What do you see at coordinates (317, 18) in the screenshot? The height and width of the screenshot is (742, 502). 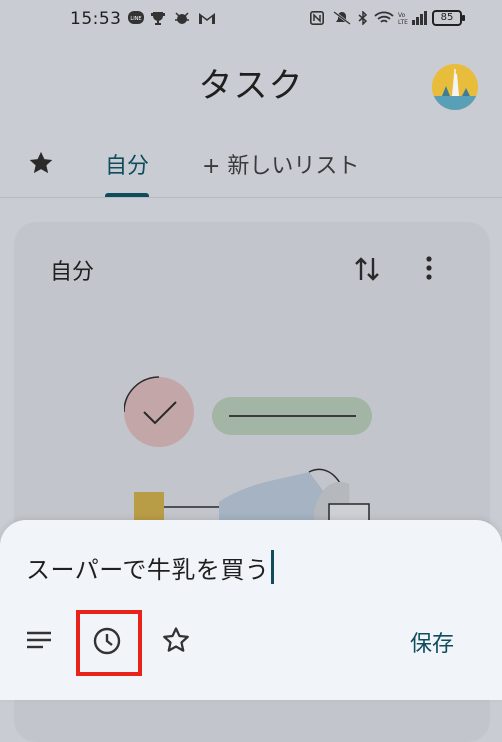 I see `nfc-icon` at bounding box center [317, 18].